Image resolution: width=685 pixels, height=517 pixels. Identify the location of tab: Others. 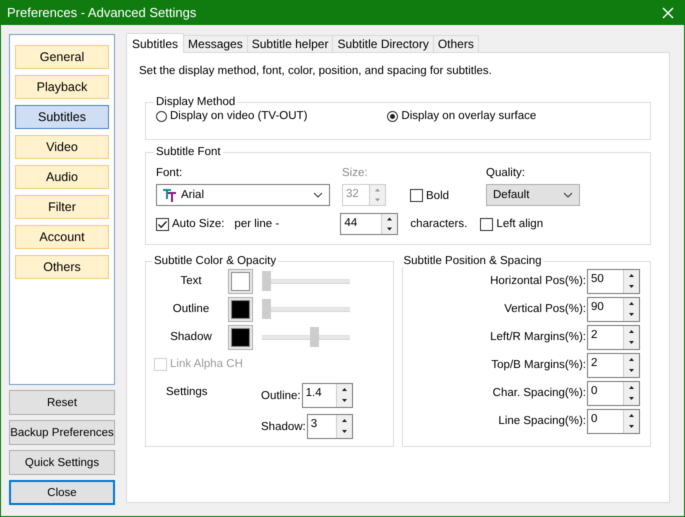
(455, 43).